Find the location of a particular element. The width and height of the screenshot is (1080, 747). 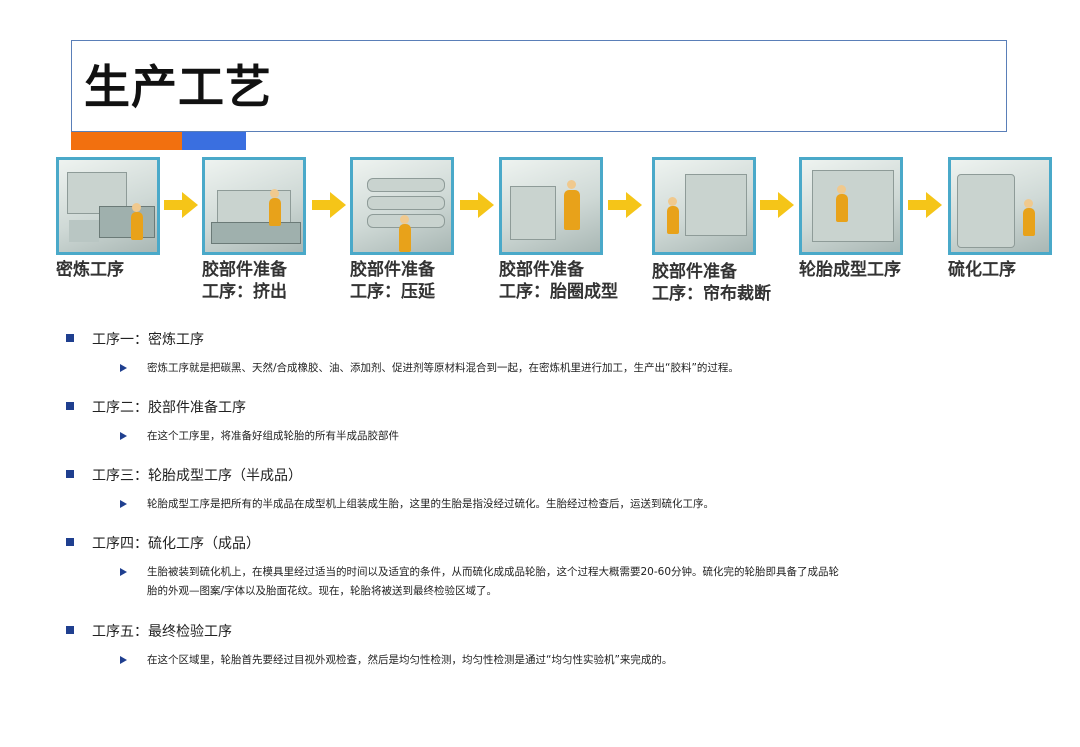

step-label: 轮胎成型工序 is located at coordinates (850, 270).